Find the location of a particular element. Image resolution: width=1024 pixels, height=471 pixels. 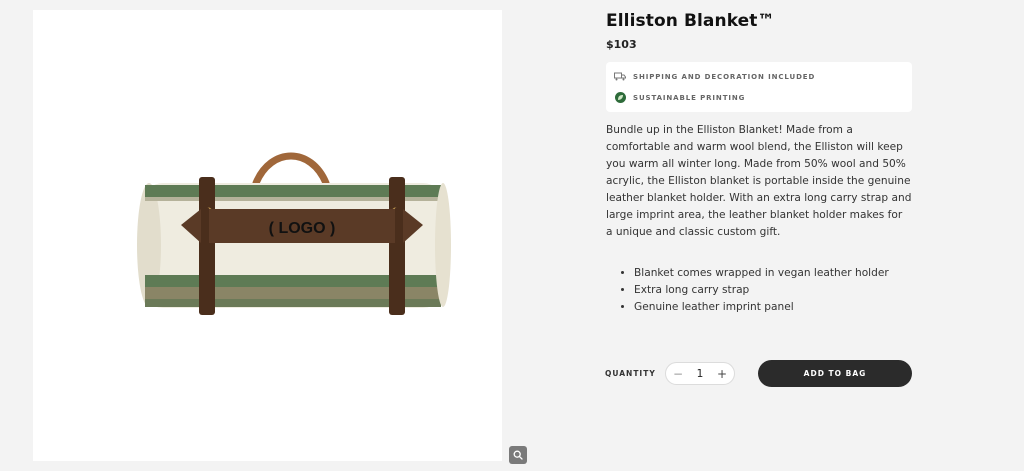

increment-button: + is located at coordinates (722, 374).